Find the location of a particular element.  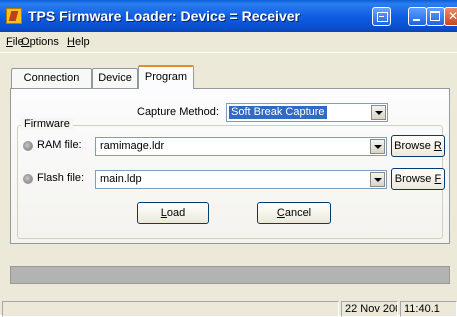

ram-radio is located at coordinates (28, 146).